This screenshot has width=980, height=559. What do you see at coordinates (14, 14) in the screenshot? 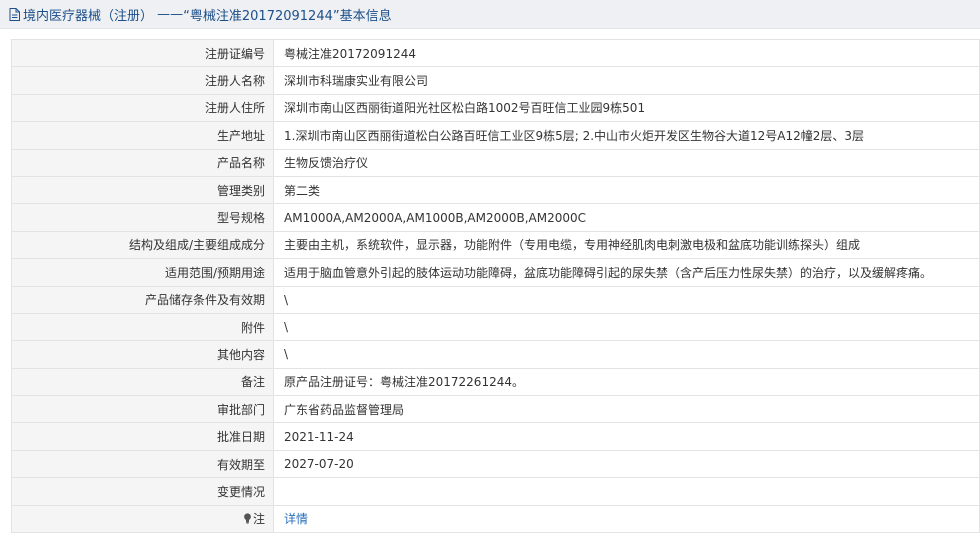
I see `document-icon` at bounding box center [14, 14].